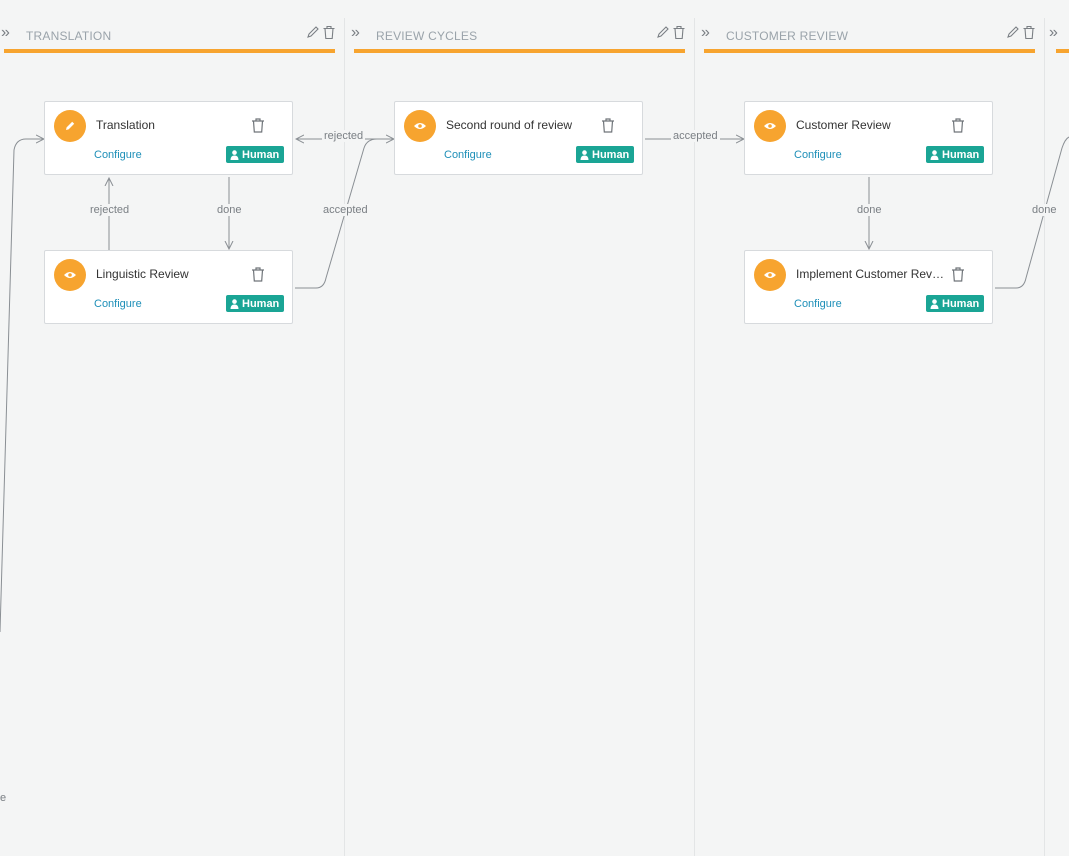  Describe the element at coordinates (170, 38) in the screenshot. I see `stage-header-translation: » TRANSLATION` at that location.